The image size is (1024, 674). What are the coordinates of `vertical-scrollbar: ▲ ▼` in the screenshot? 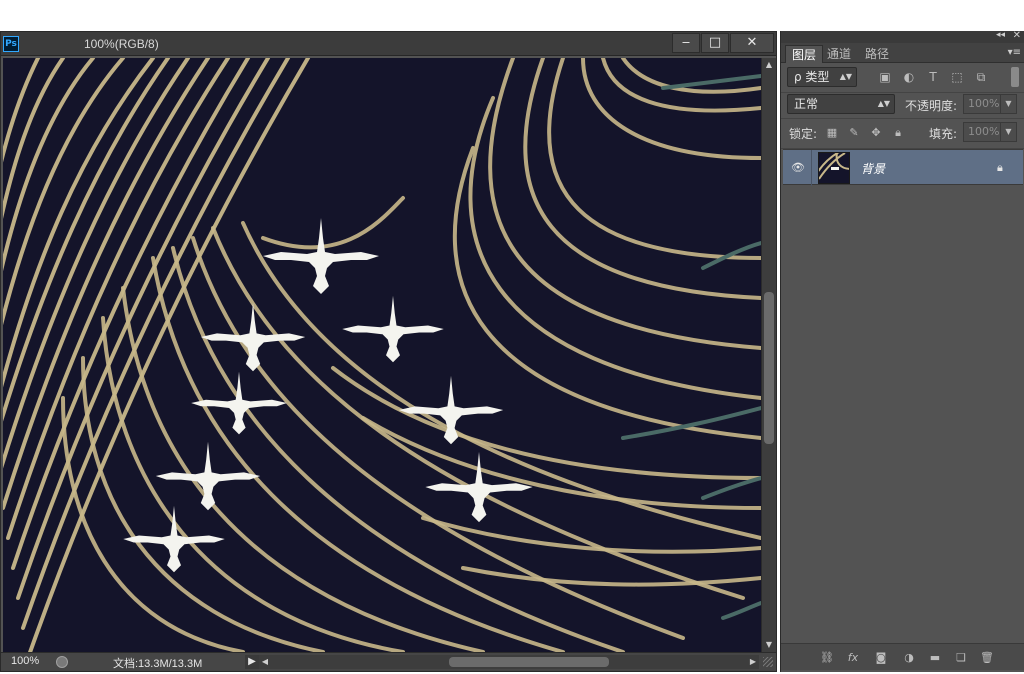 It's located at (768, 355).